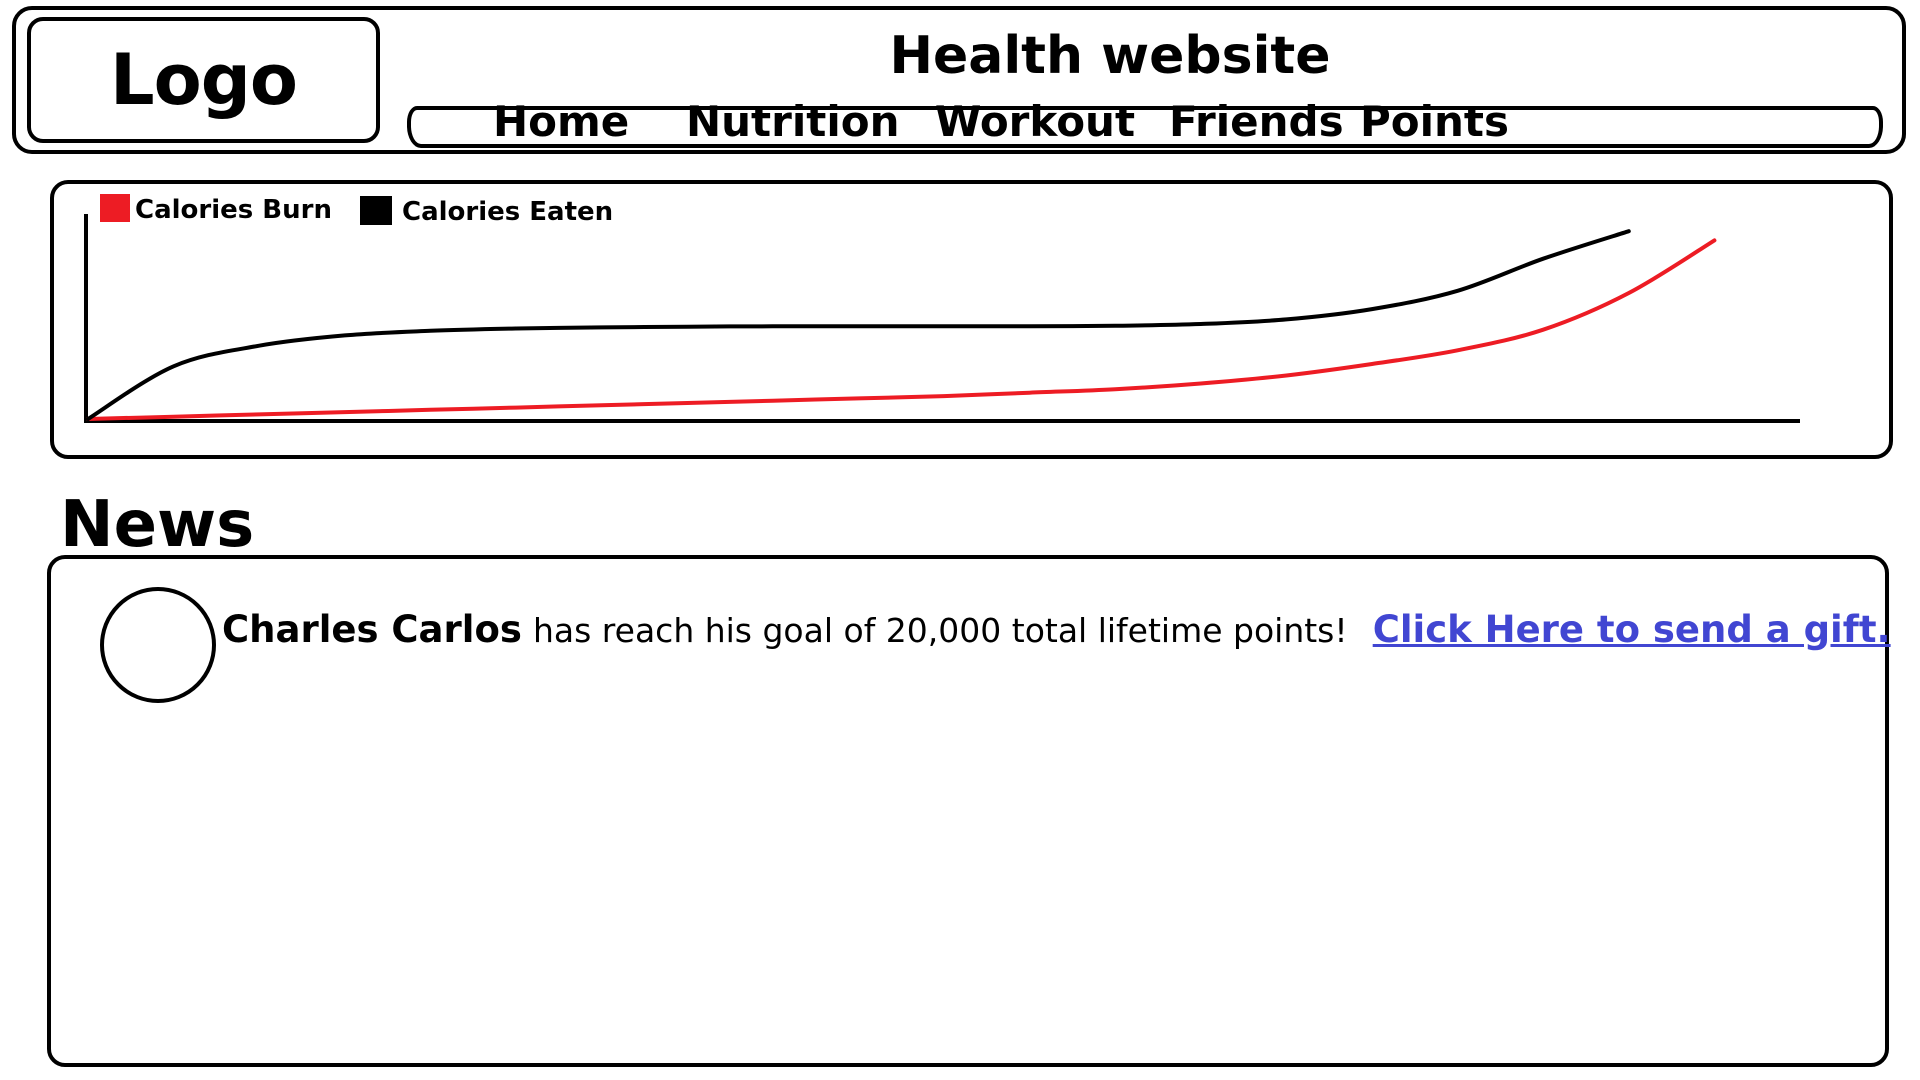 The height and width of the screenshot is (1080, 1920). I want to click on series-line-calories-eaten, so click(858, 325).